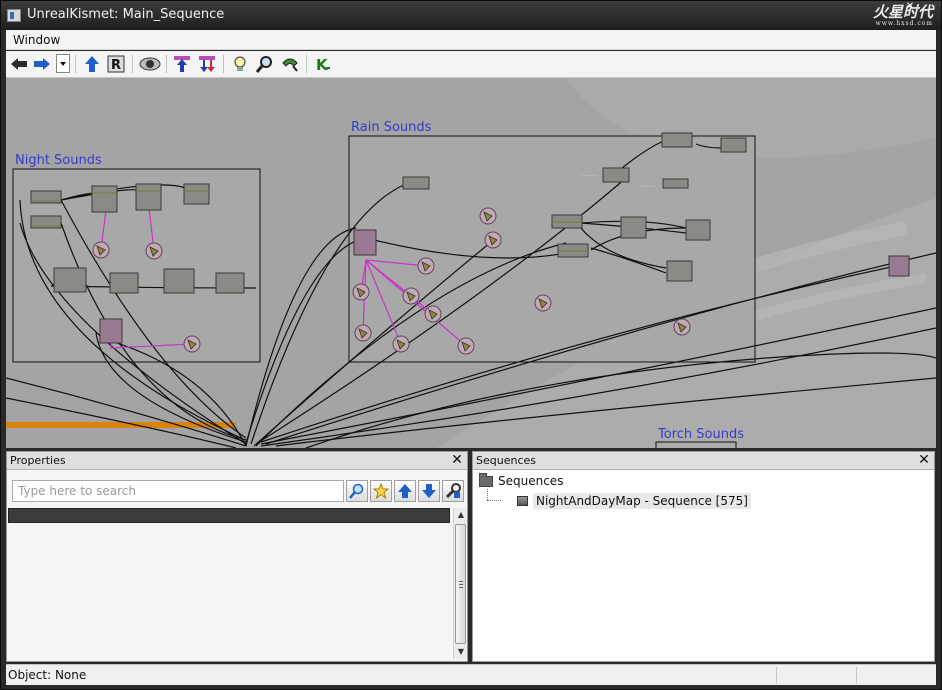 The image size is (942, 690). What do you see at coordinates (700, 434) in the screenshot?
I see `comment-label-torch-sounds: Torch Sounds` at bounding box center [700, 434].